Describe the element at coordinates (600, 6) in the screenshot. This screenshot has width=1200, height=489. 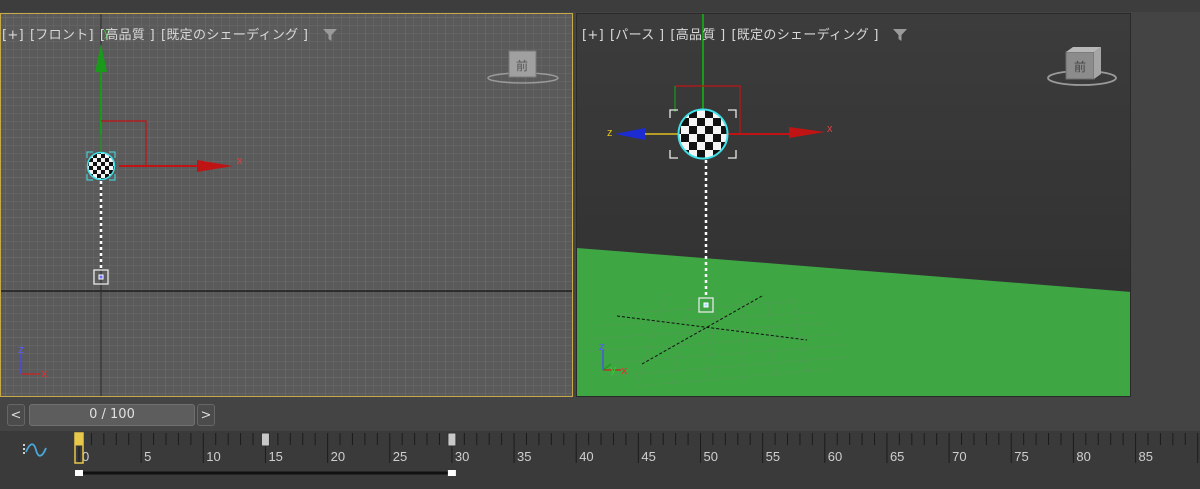
I see `top-toolbar-strip` at that location.